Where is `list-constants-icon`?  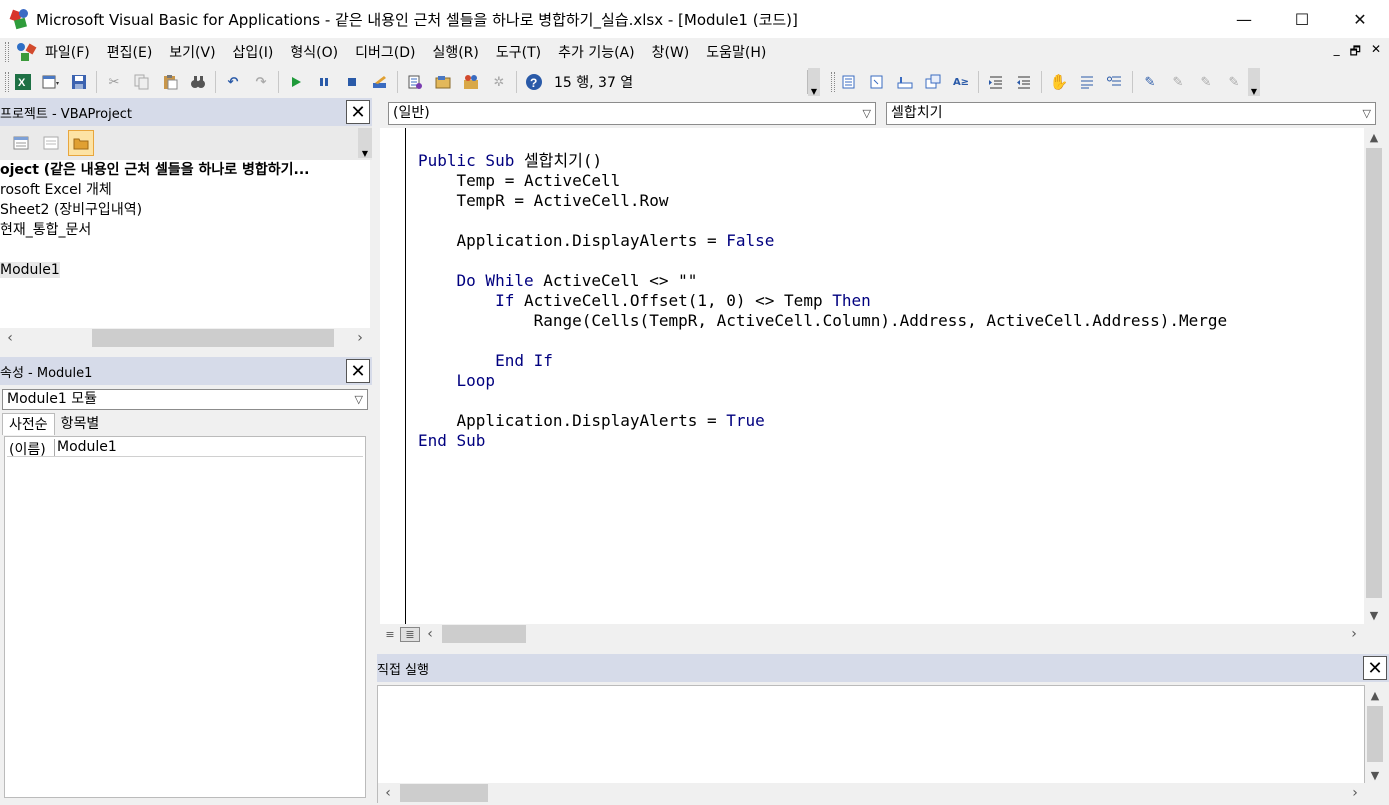 list-constants-icon is located at coordinates (877, 82).